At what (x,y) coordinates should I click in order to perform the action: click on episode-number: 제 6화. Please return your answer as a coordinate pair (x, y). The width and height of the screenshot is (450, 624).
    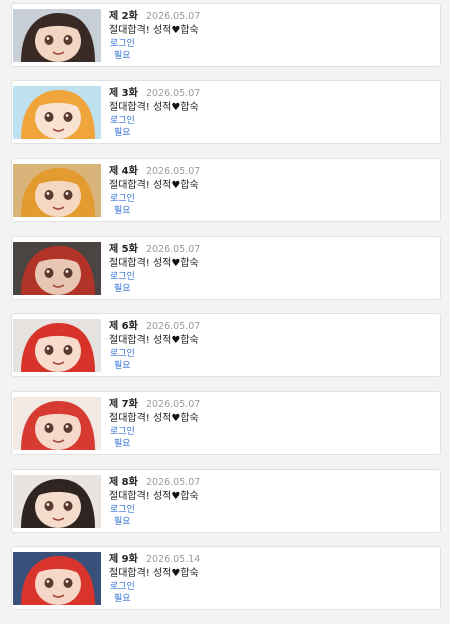
    Looking at the image, I should click on (123, 326).